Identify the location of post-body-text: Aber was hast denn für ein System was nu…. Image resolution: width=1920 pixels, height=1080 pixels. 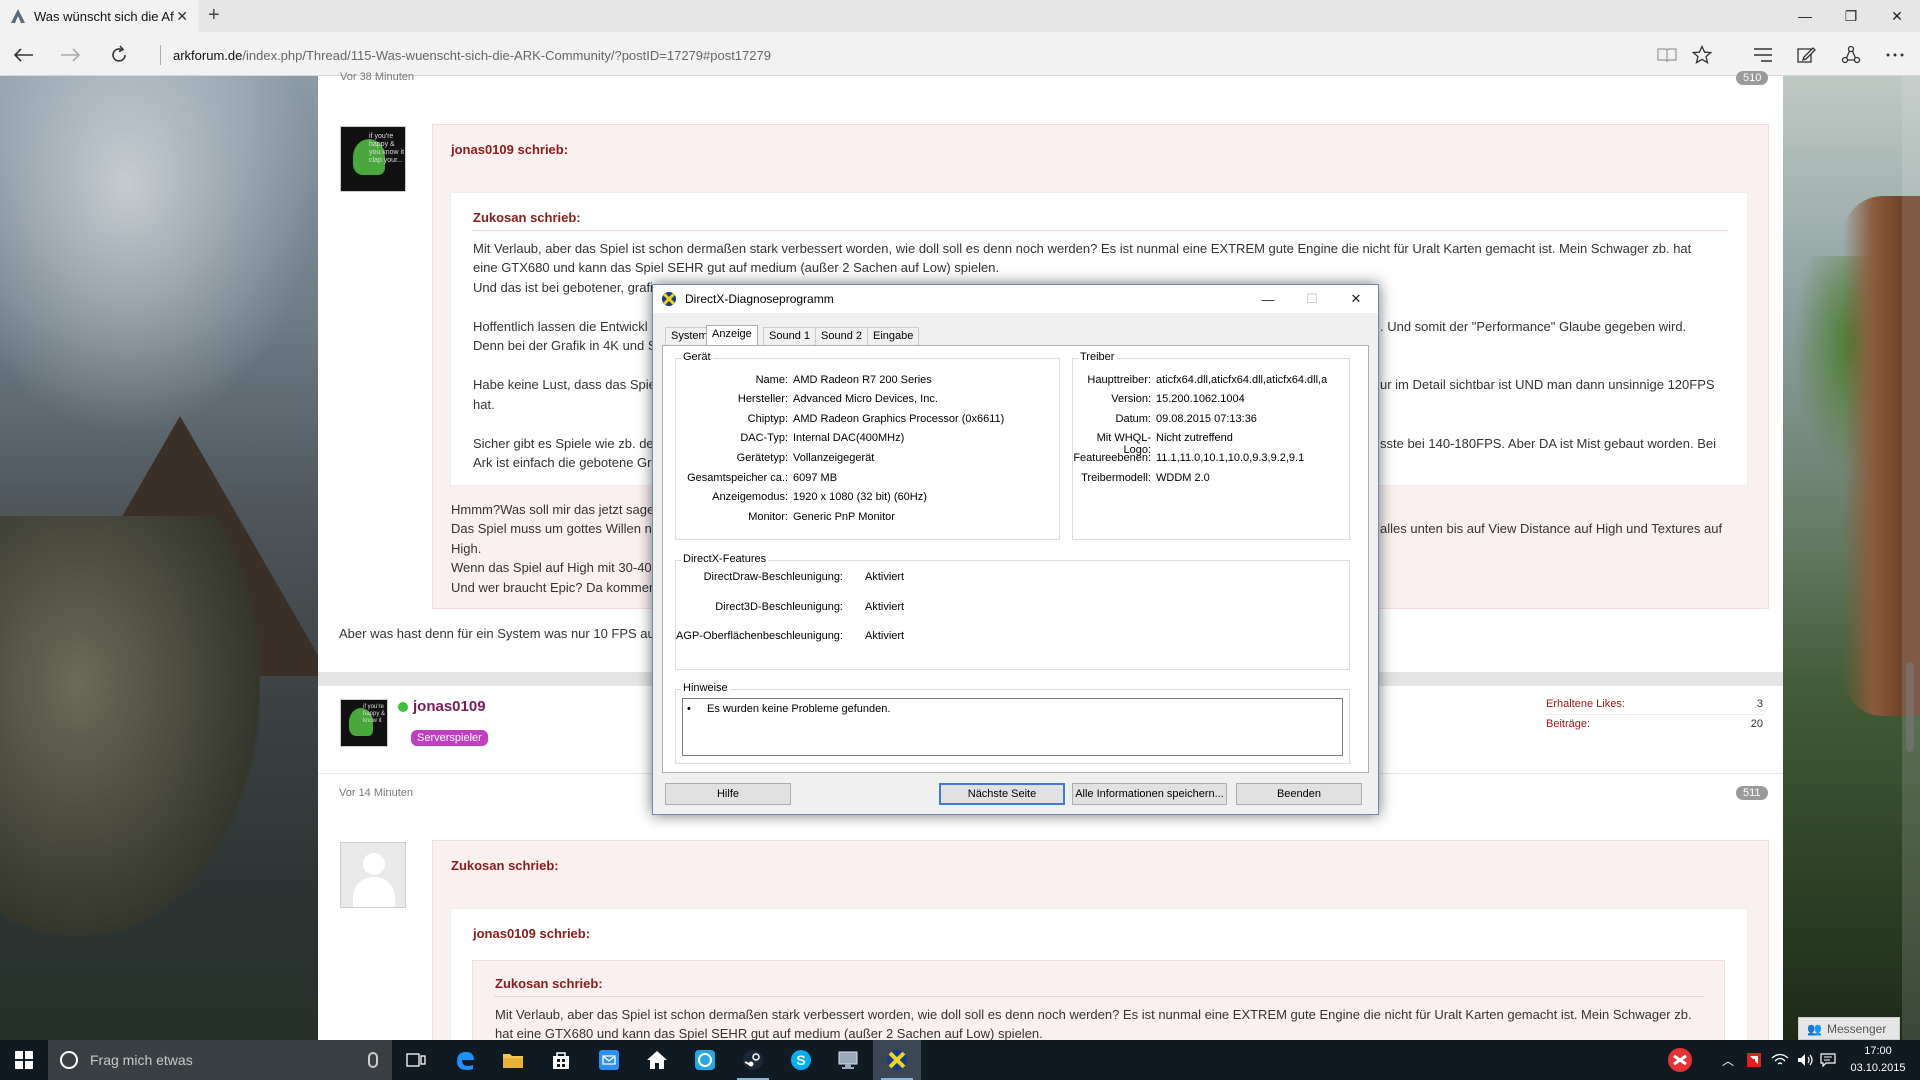
(499, 633).